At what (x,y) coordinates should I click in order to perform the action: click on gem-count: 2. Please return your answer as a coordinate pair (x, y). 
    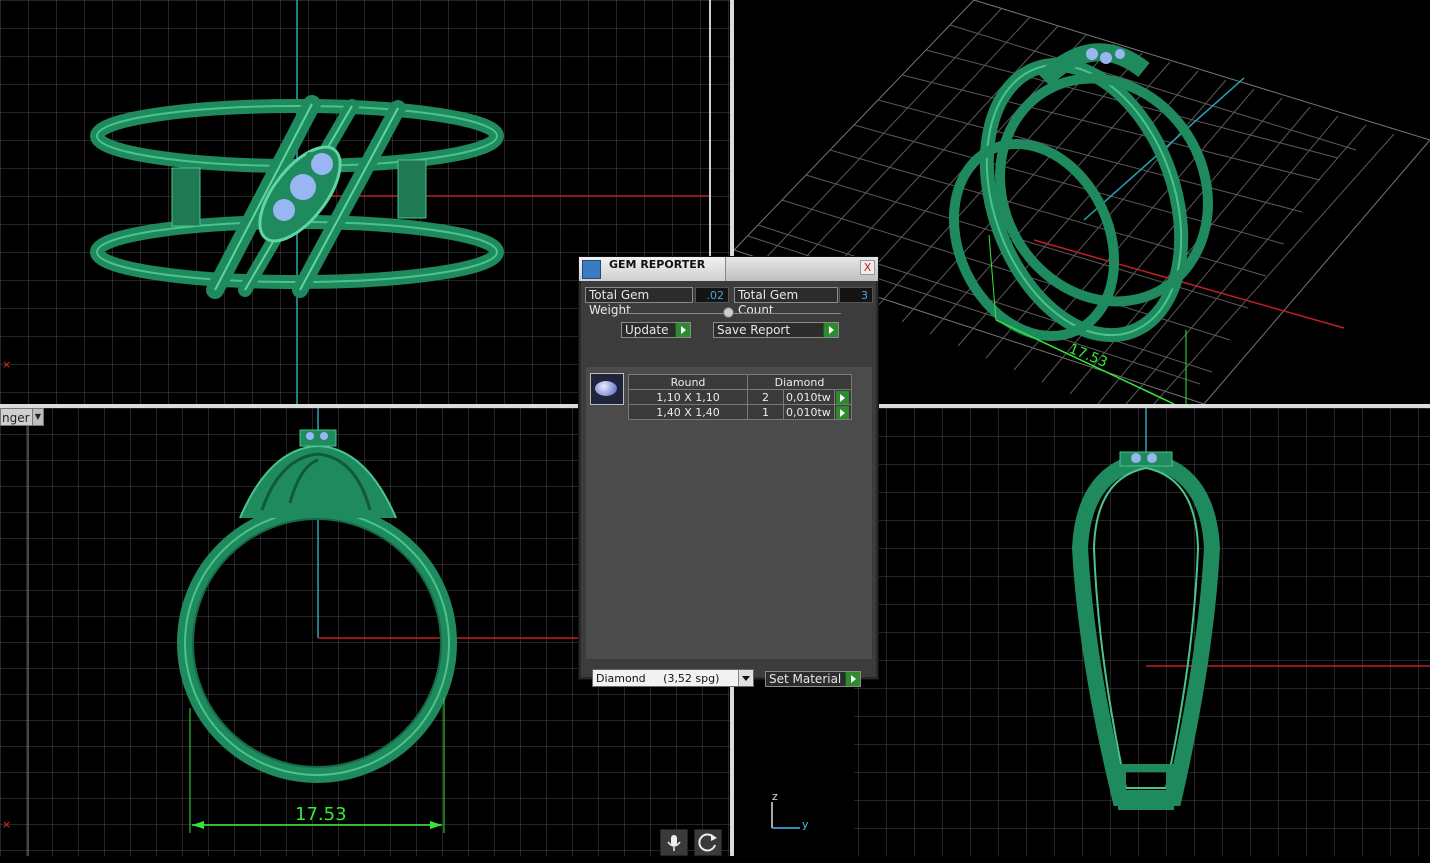
    Looking at the image, I should click on (765, 397).